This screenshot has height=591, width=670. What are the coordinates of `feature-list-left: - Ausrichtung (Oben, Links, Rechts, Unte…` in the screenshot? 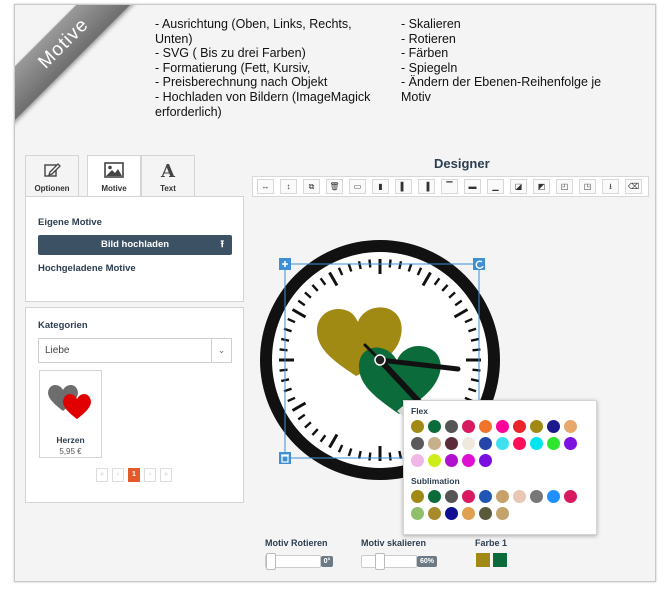 It's located at (270, 68).